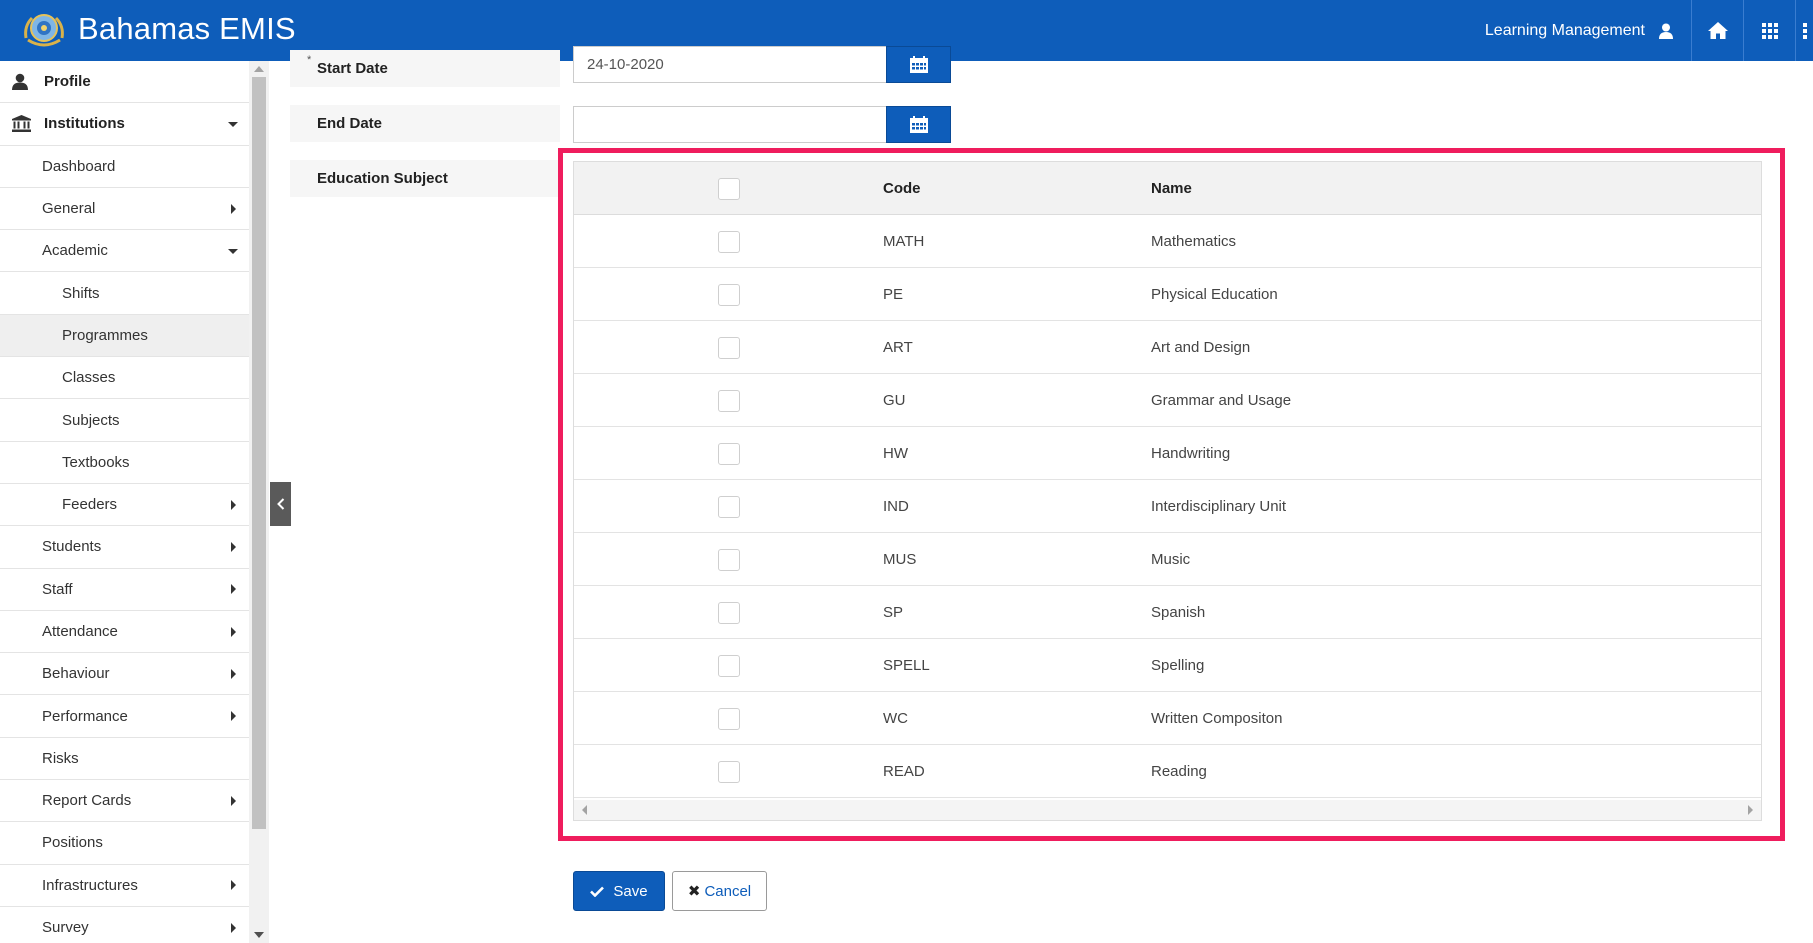 The height and width of the screenshot is (943, 1813). What do you see at coordinates (425, 68) in the screenshot?
I see `start-date-label: * Start Date` at bounding box center [425, 68].